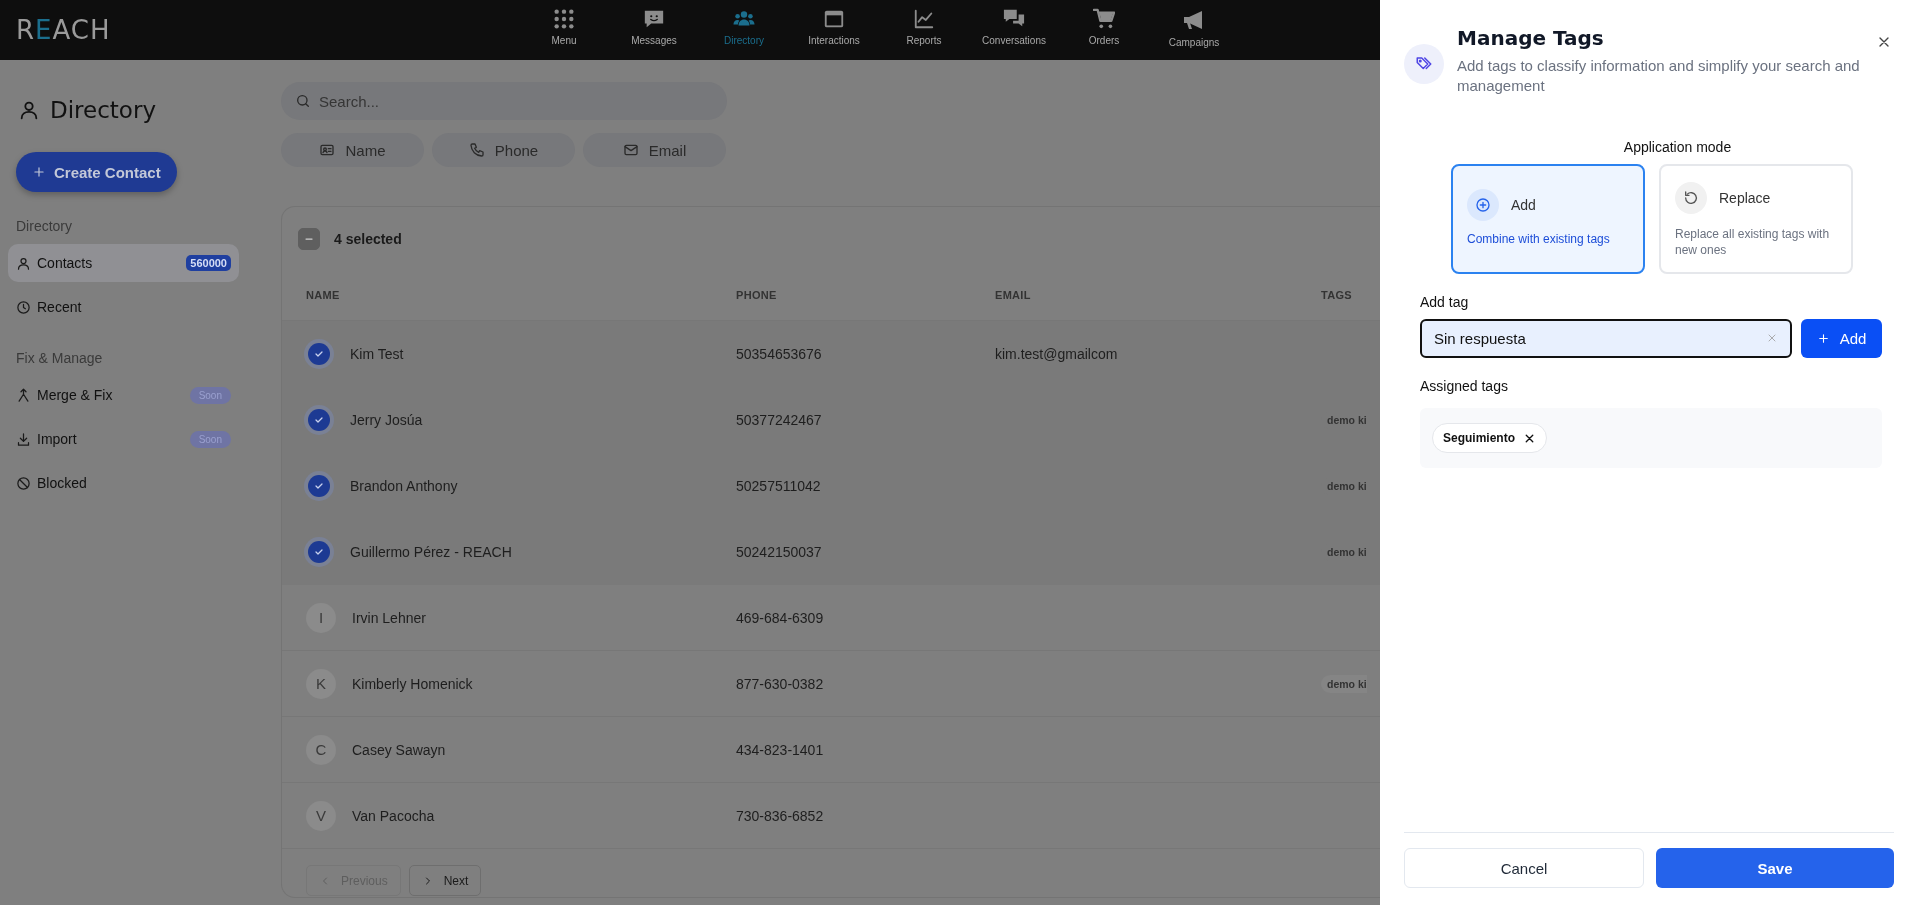 This screenshot has height=905, width=1918. Describe the element at coordinates (1606, 338) in the screenshot. I see `tag-input-field: Sin respuesta` at that location.